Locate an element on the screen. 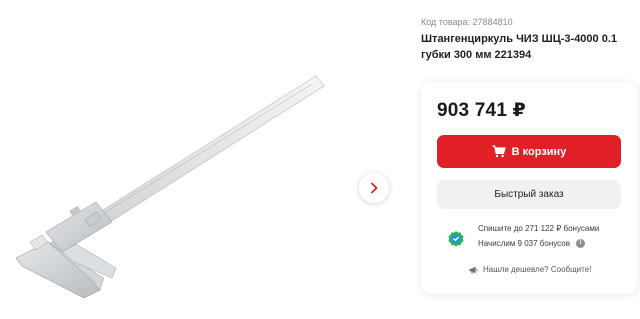 The width and height of the screenshot is (640, 319). product-code-label: Код товара: is located at coordinates (446, 22).